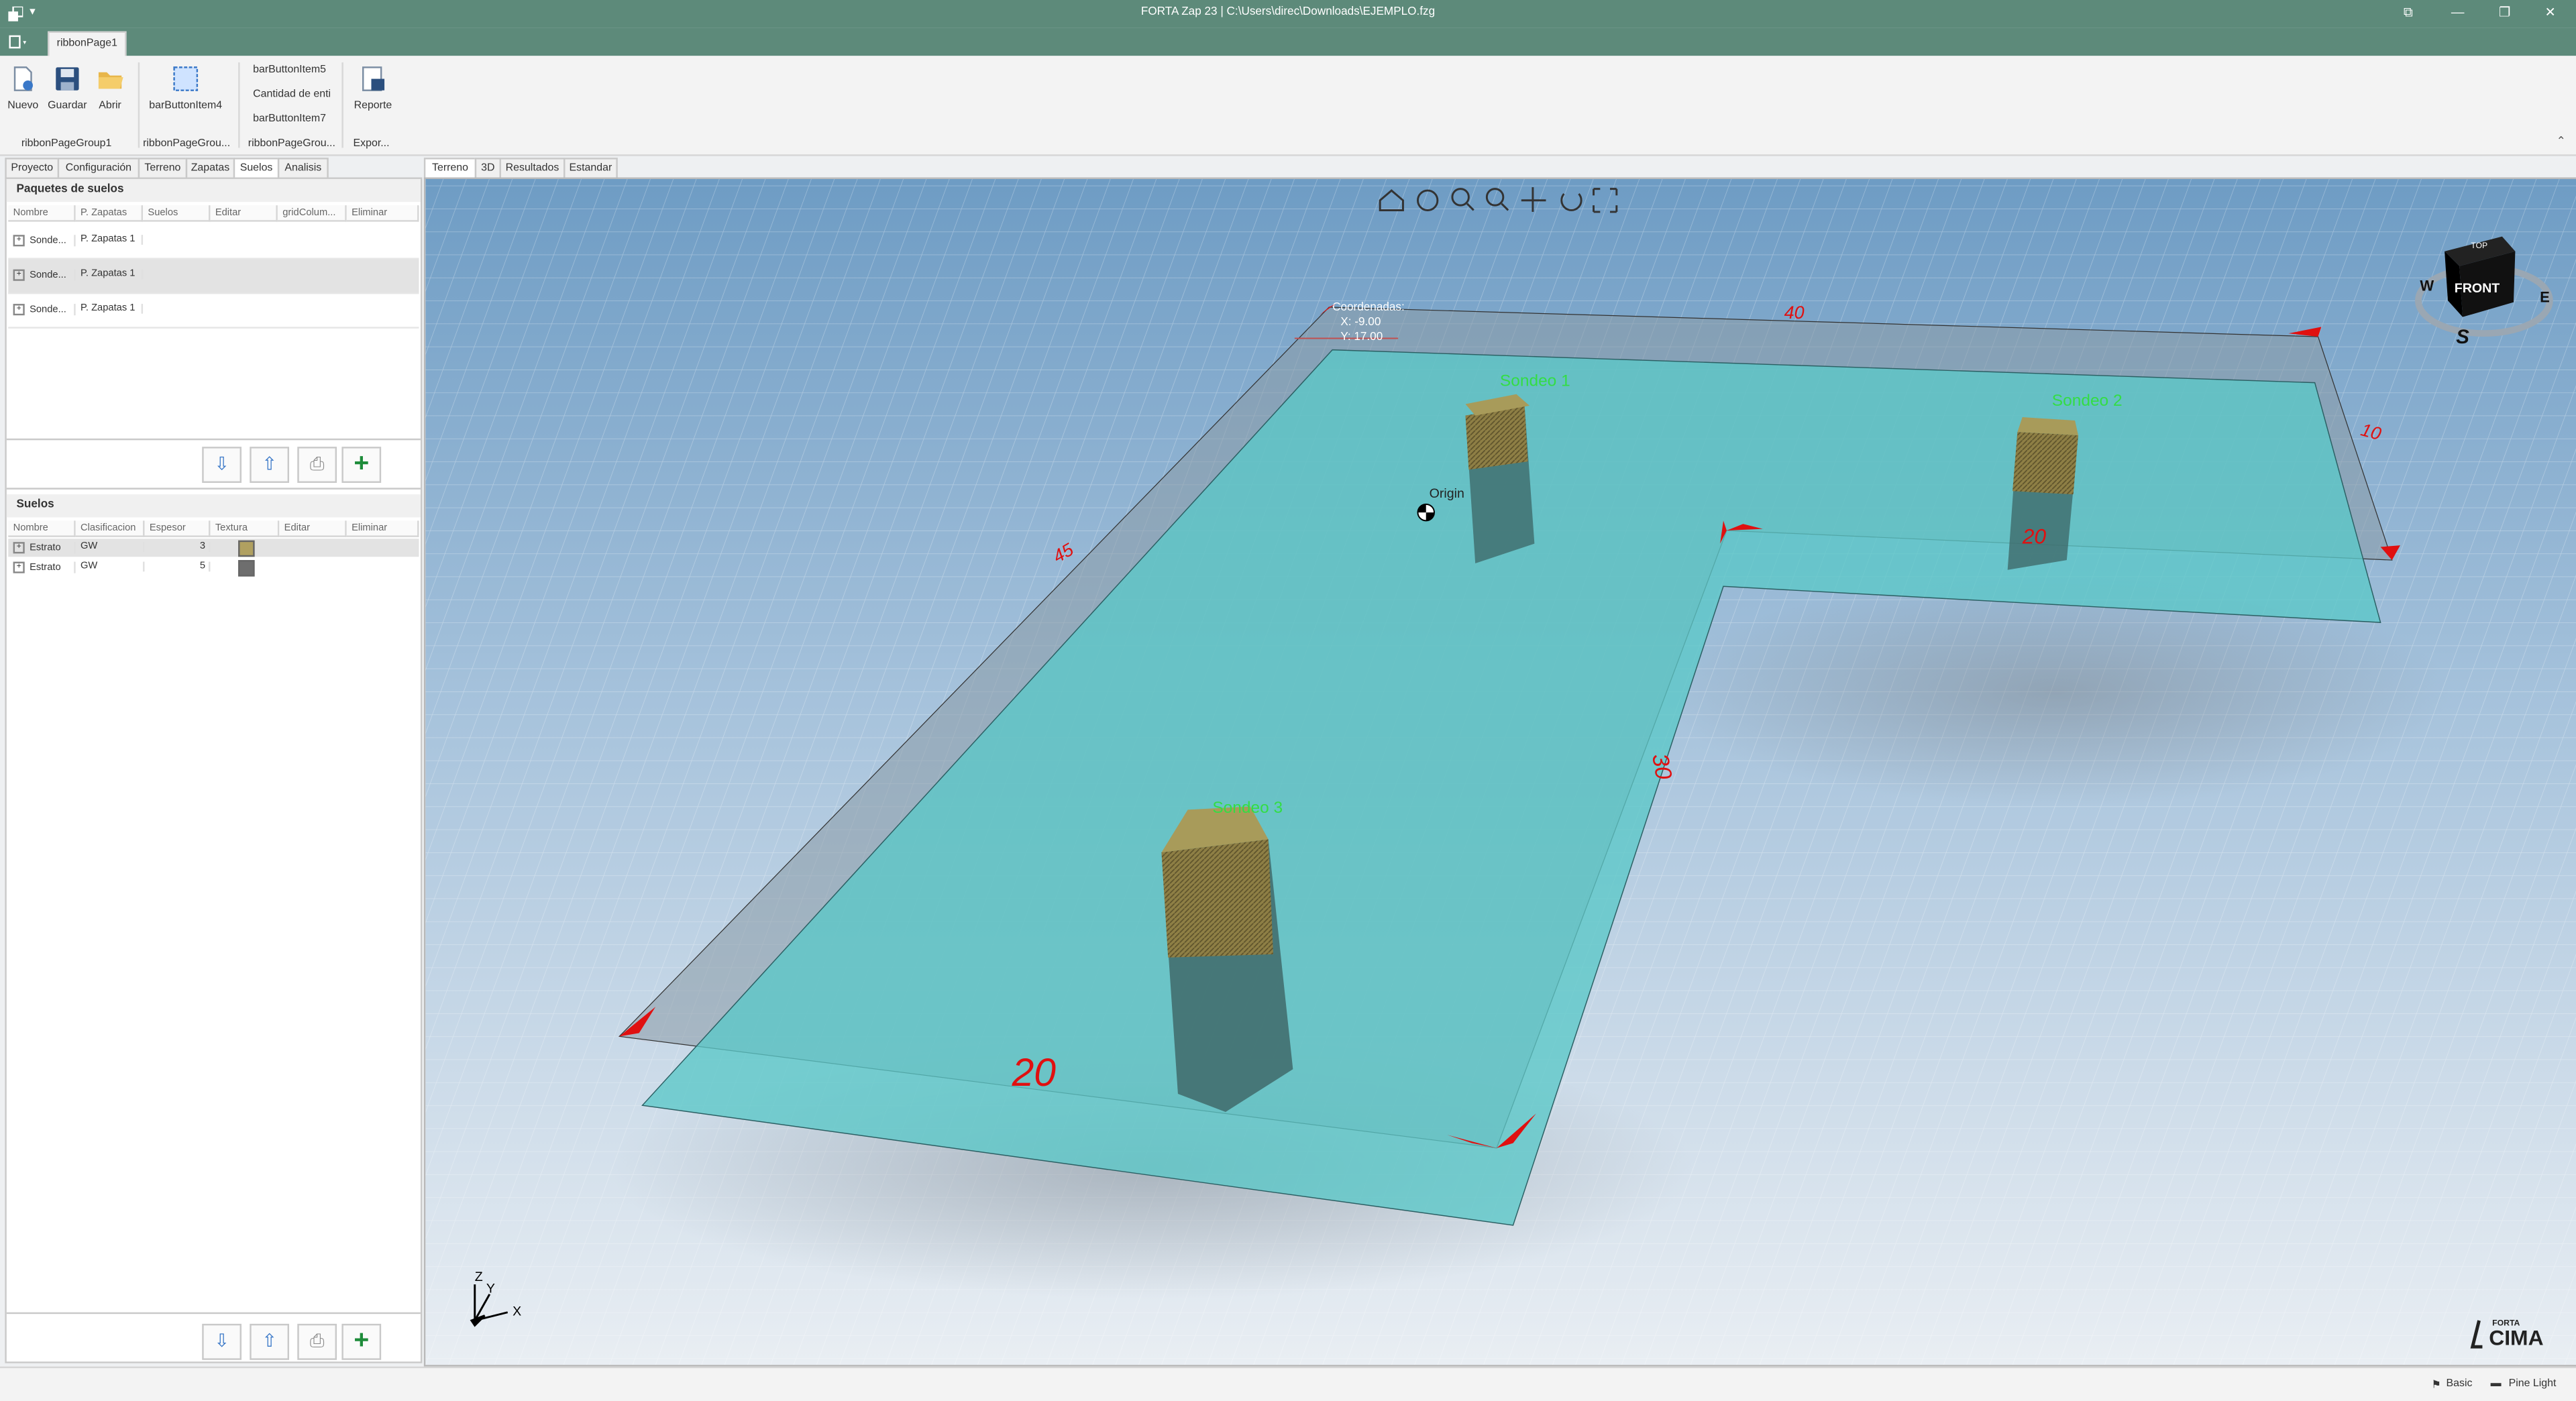 This screenshot has width=2576, height=1401. What do you see at coordinates (1661, 766) in the screenshot?
I see `dim-label-mid: 30` at bounding box center [1661, 766].